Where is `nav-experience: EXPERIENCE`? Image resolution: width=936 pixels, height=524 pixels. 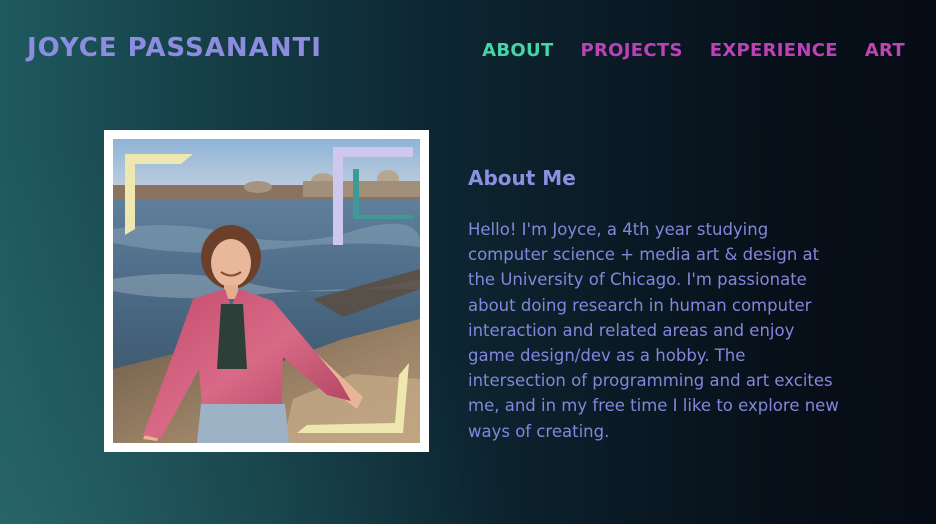 nav-experience: EXPERIENCE is located at coordinates (774, 50).